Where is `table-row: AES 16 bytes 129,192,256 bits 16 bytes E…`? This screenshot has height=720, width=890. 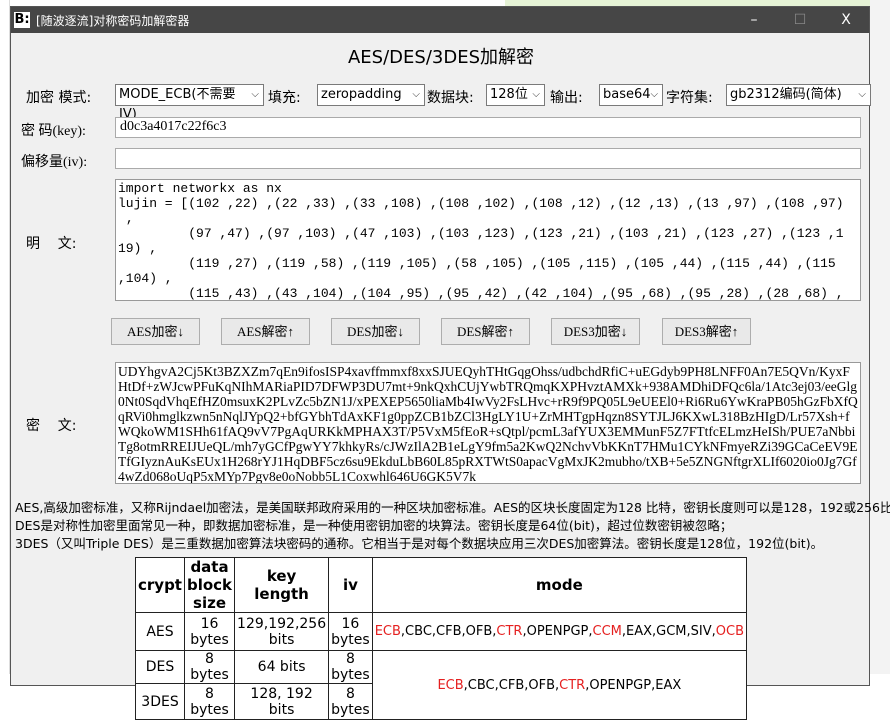
table-row: AES 16 bytes 129,192,256 bits 16 bytes E… is located at coordinates (441, 631).